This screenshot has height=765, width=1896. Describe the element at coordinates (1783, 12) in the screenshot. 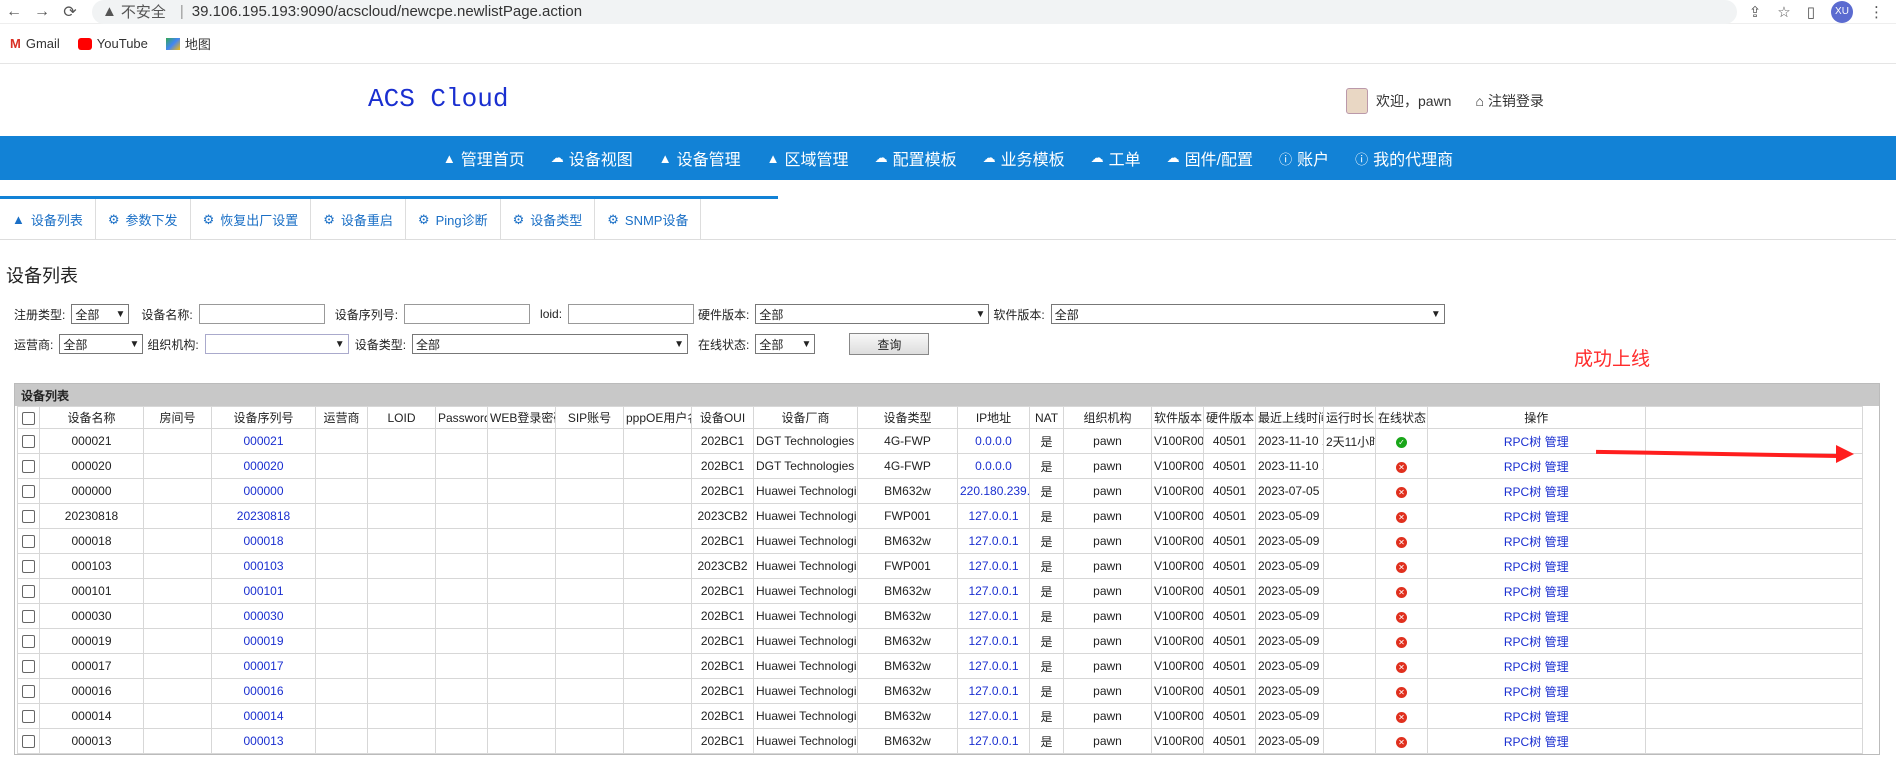

I see `star-icon: ☆` at that location.